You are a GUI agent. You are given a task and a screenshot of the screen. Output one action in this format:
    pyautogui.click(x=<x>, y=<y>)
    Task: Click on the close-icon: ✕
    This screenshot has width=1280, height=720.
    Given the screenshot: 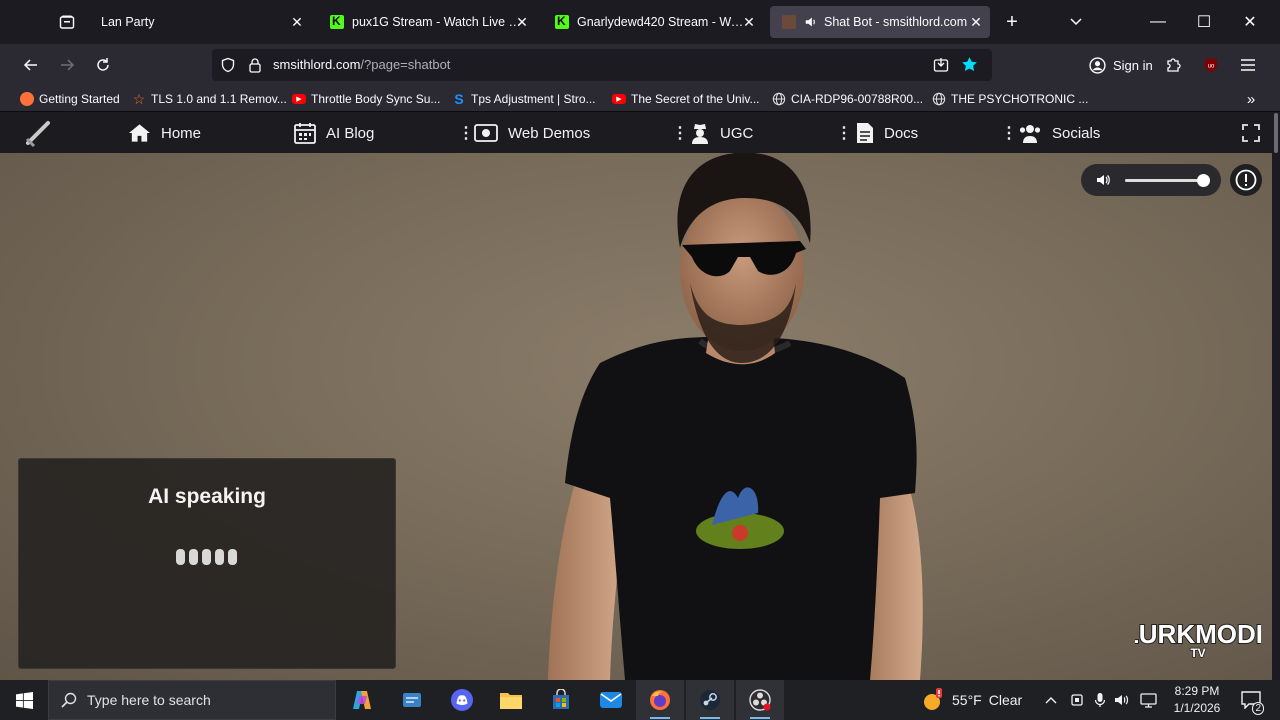 What is the action you would take?
    pyautogui.click(x=1250, y=22)
    